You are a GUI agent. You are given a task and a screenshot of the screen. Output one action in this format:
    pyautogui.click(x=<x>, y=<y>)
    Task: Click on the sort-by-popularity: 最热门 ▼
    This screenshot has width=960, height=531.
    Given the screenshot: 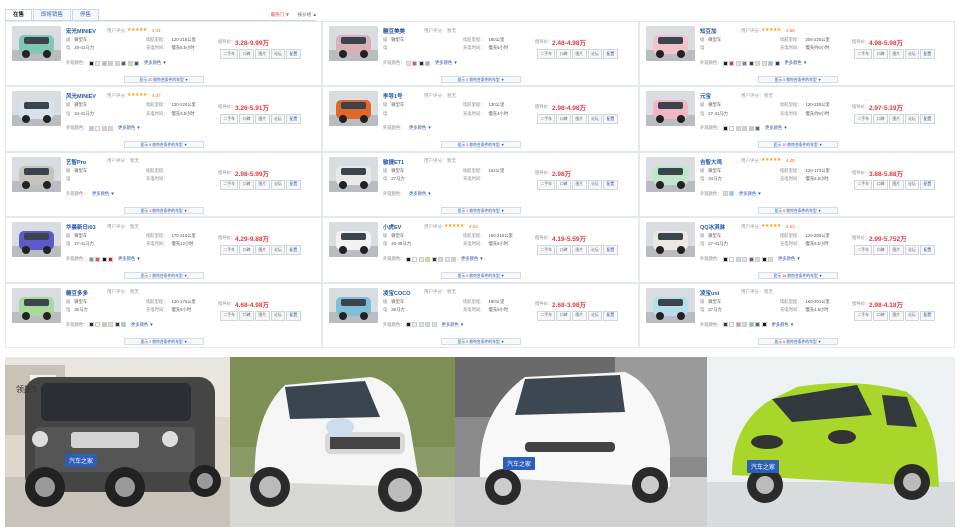 What is the action you would take?
    pyautogui.click(x=280, y=15)
    